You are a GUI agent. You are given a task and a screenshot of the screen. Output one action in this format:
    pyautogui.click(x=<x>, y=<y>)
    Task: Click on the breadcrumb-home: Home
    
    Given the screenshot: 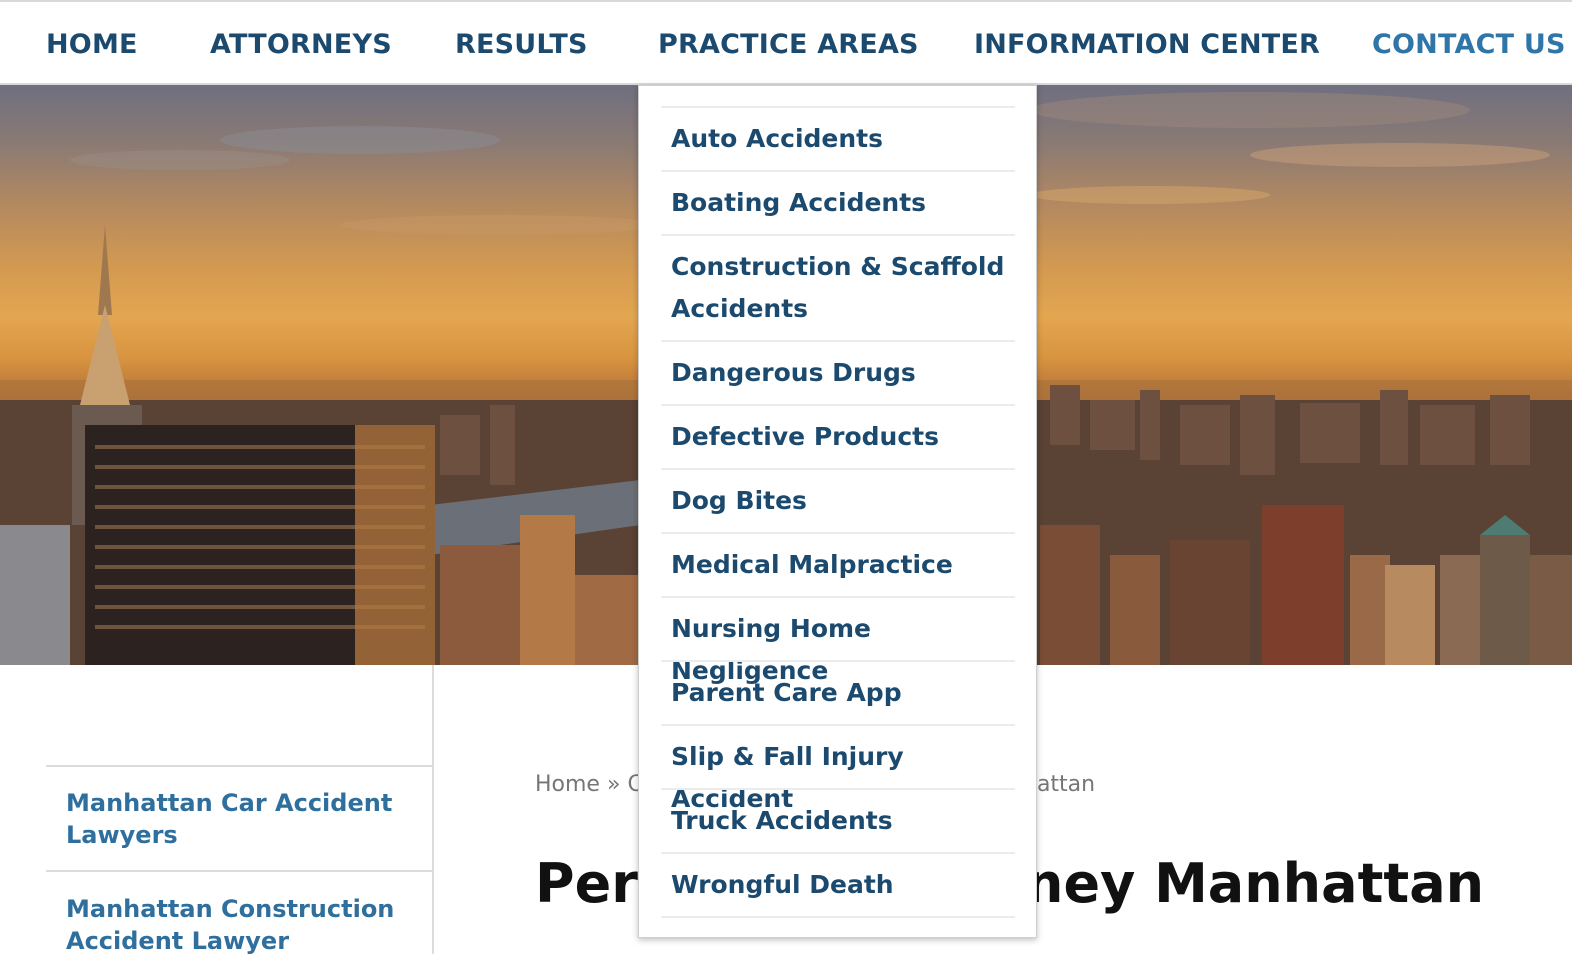 What is the action you would take?
    pyautogui.click(x=567, y=784)
    